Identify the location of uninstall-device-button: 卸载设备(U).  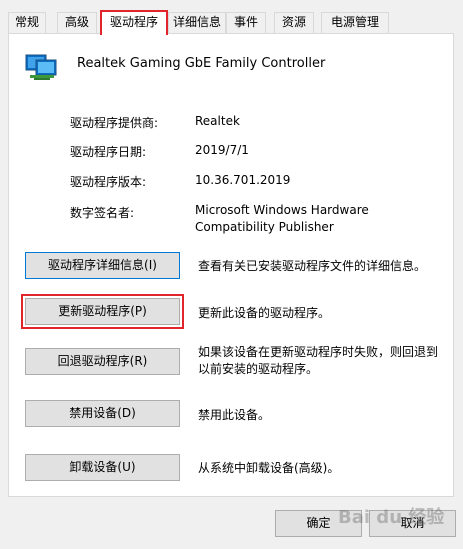
(102, 467).